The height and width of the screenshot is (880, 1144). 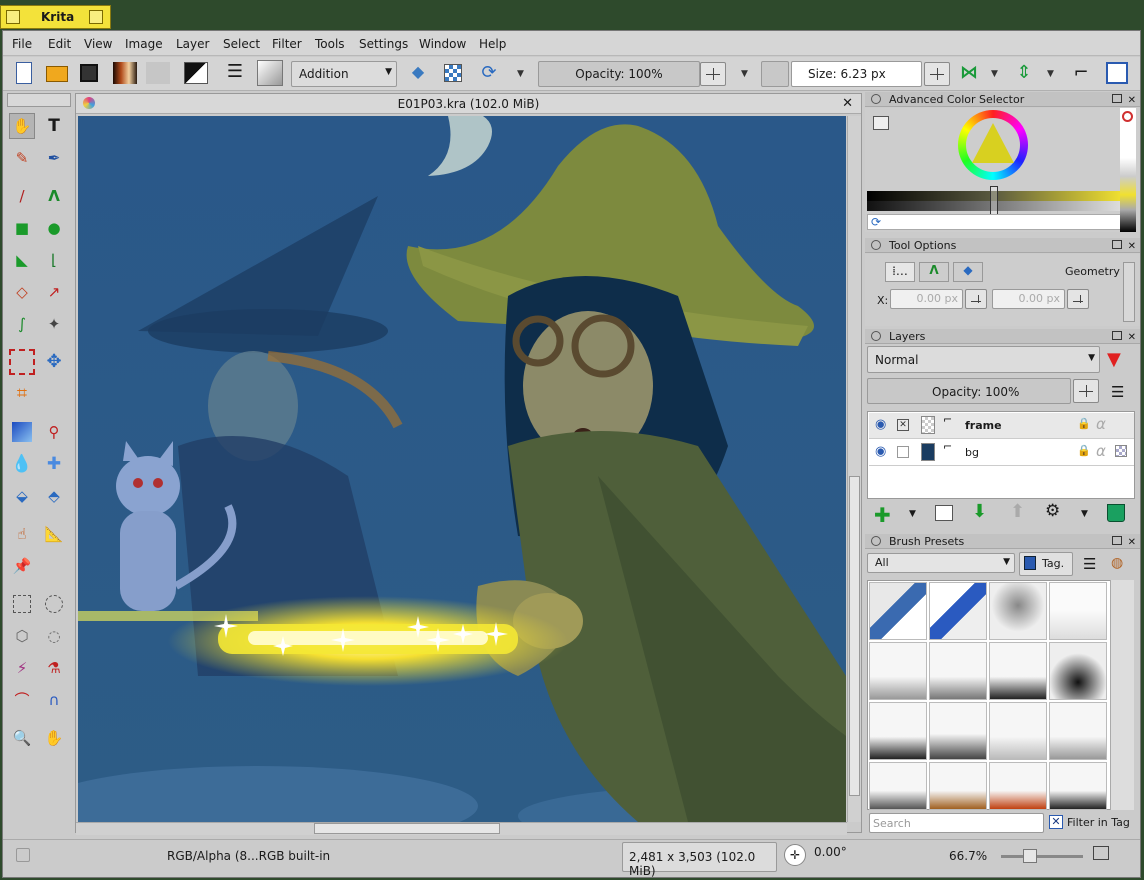 I want to click on eraser-icon: ◆, so click(x=418, y=73).